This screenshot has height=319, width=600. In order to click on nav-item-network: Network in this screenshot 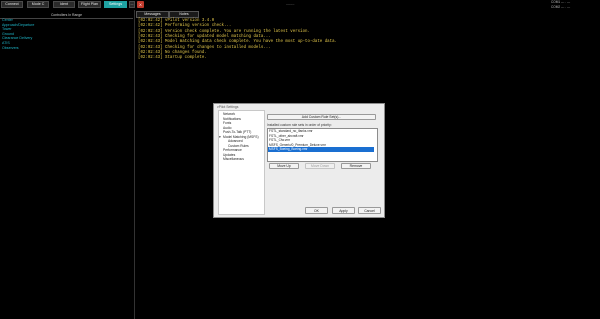, I will do `click(229, 114)`.